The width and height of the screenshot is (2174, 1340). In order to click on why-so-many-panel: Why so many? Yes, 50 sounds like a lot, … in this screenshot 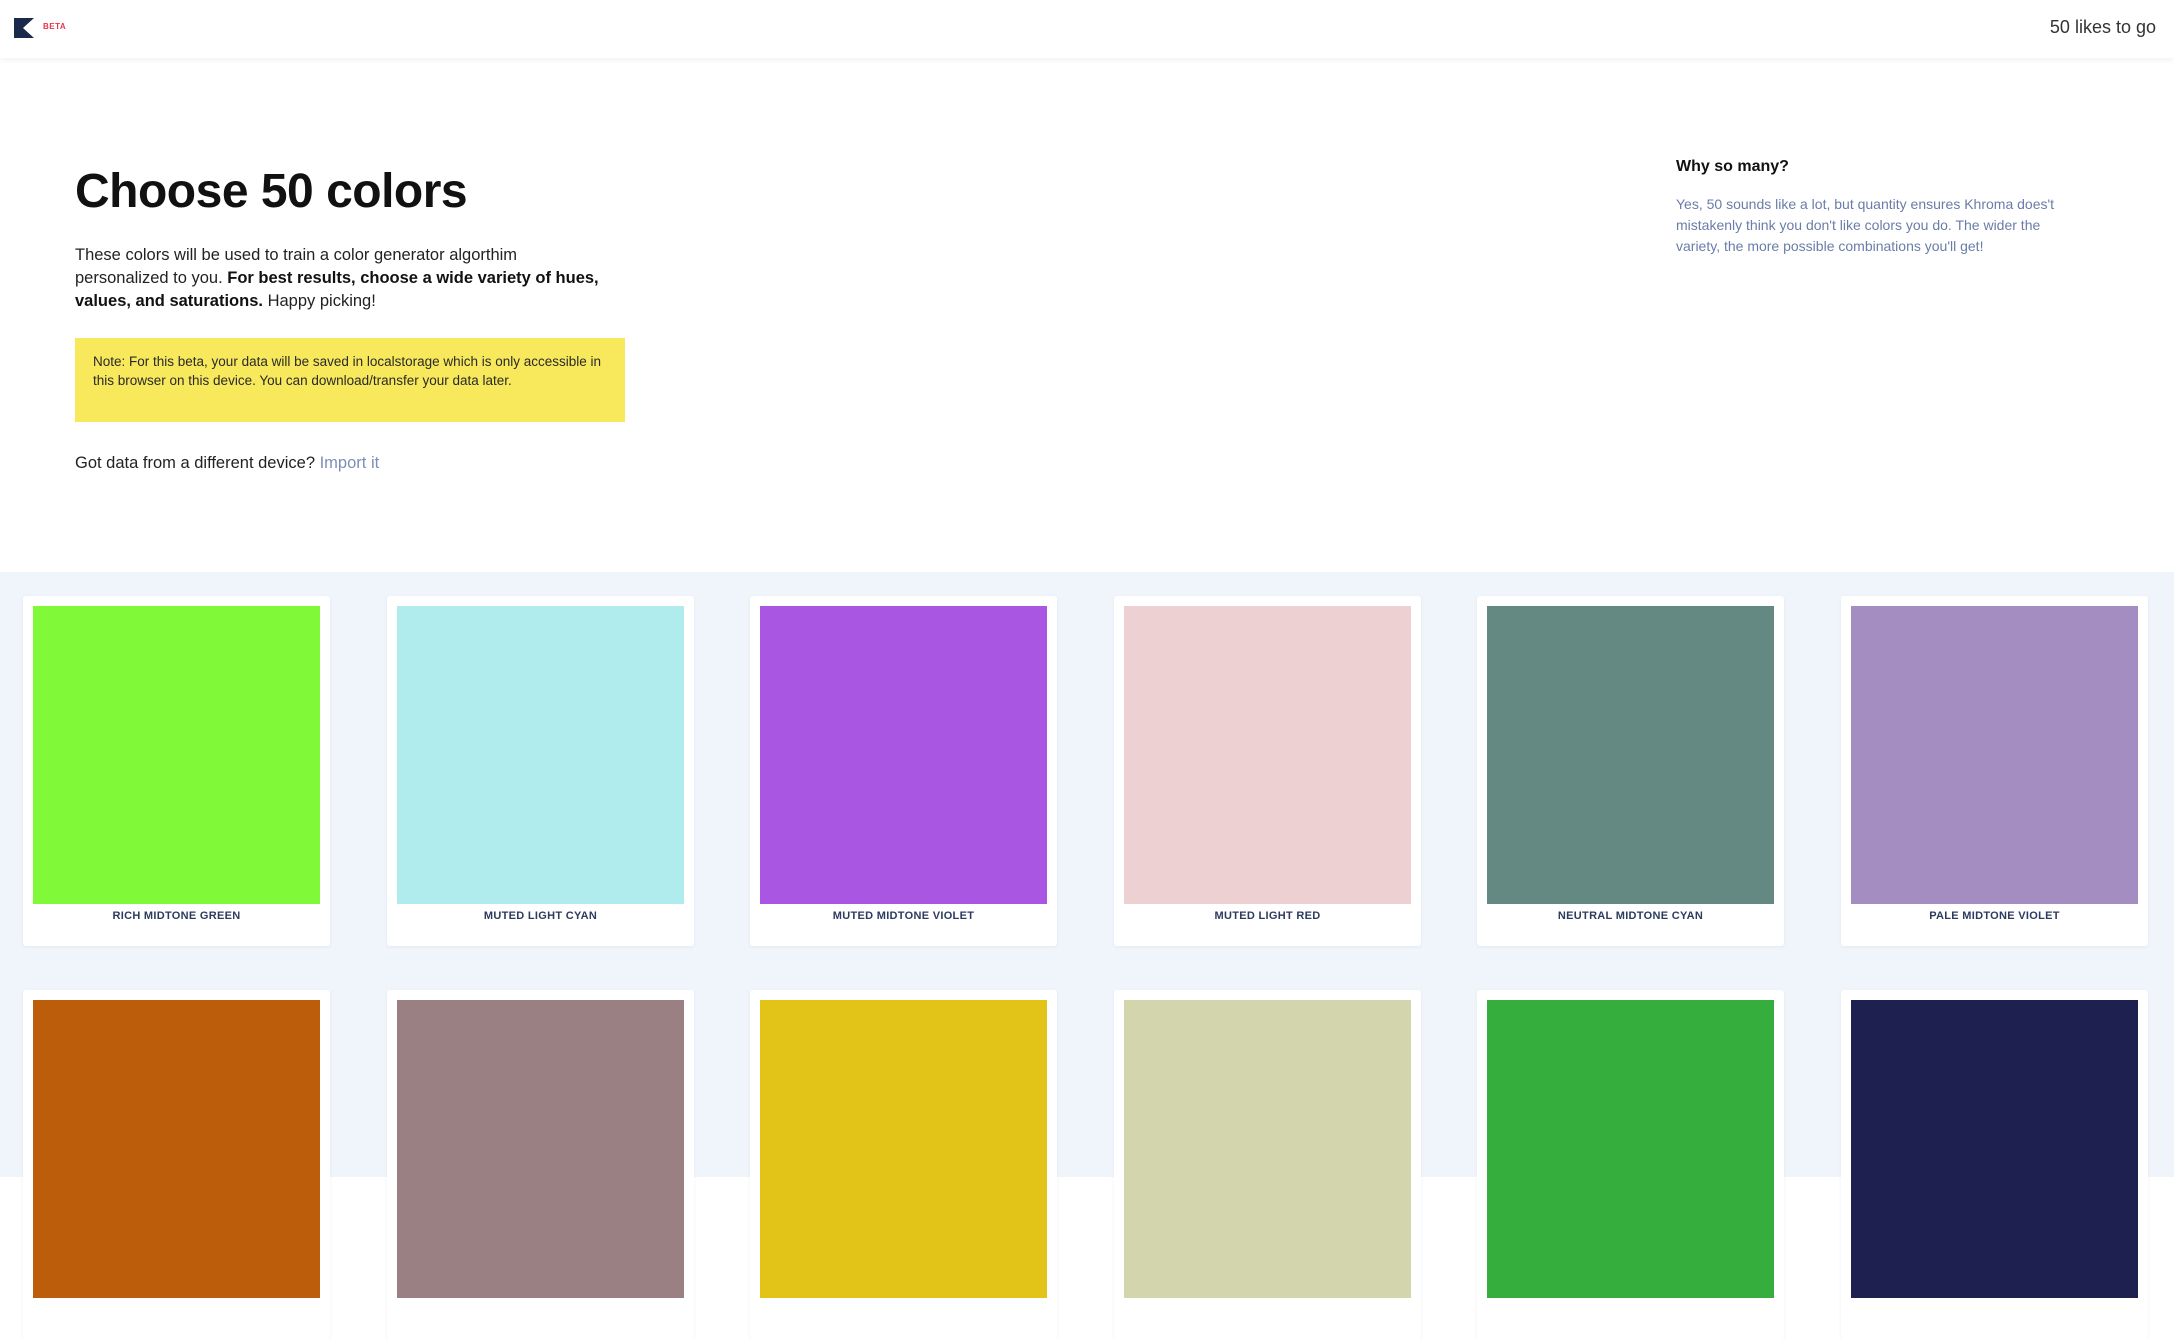, I will do `click(1881, 207)`.